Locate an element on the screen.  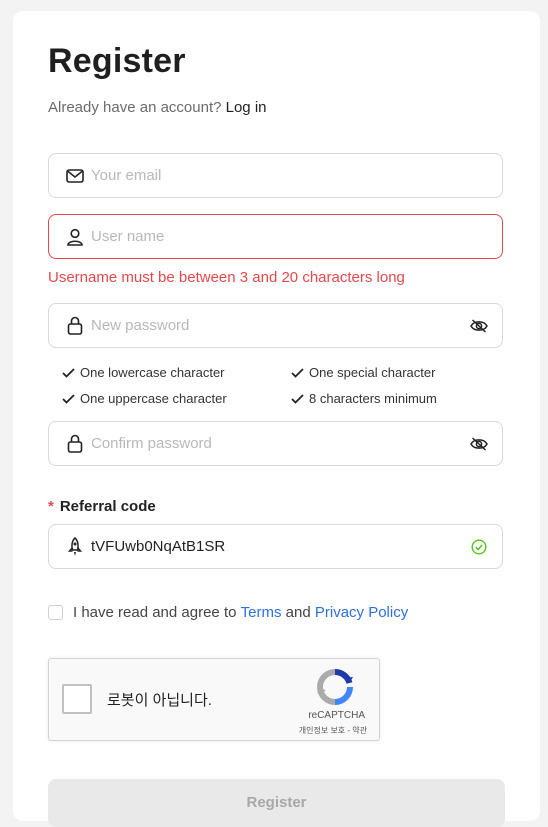
rule-text: One lowercase character is located at coordinates (152, 372).